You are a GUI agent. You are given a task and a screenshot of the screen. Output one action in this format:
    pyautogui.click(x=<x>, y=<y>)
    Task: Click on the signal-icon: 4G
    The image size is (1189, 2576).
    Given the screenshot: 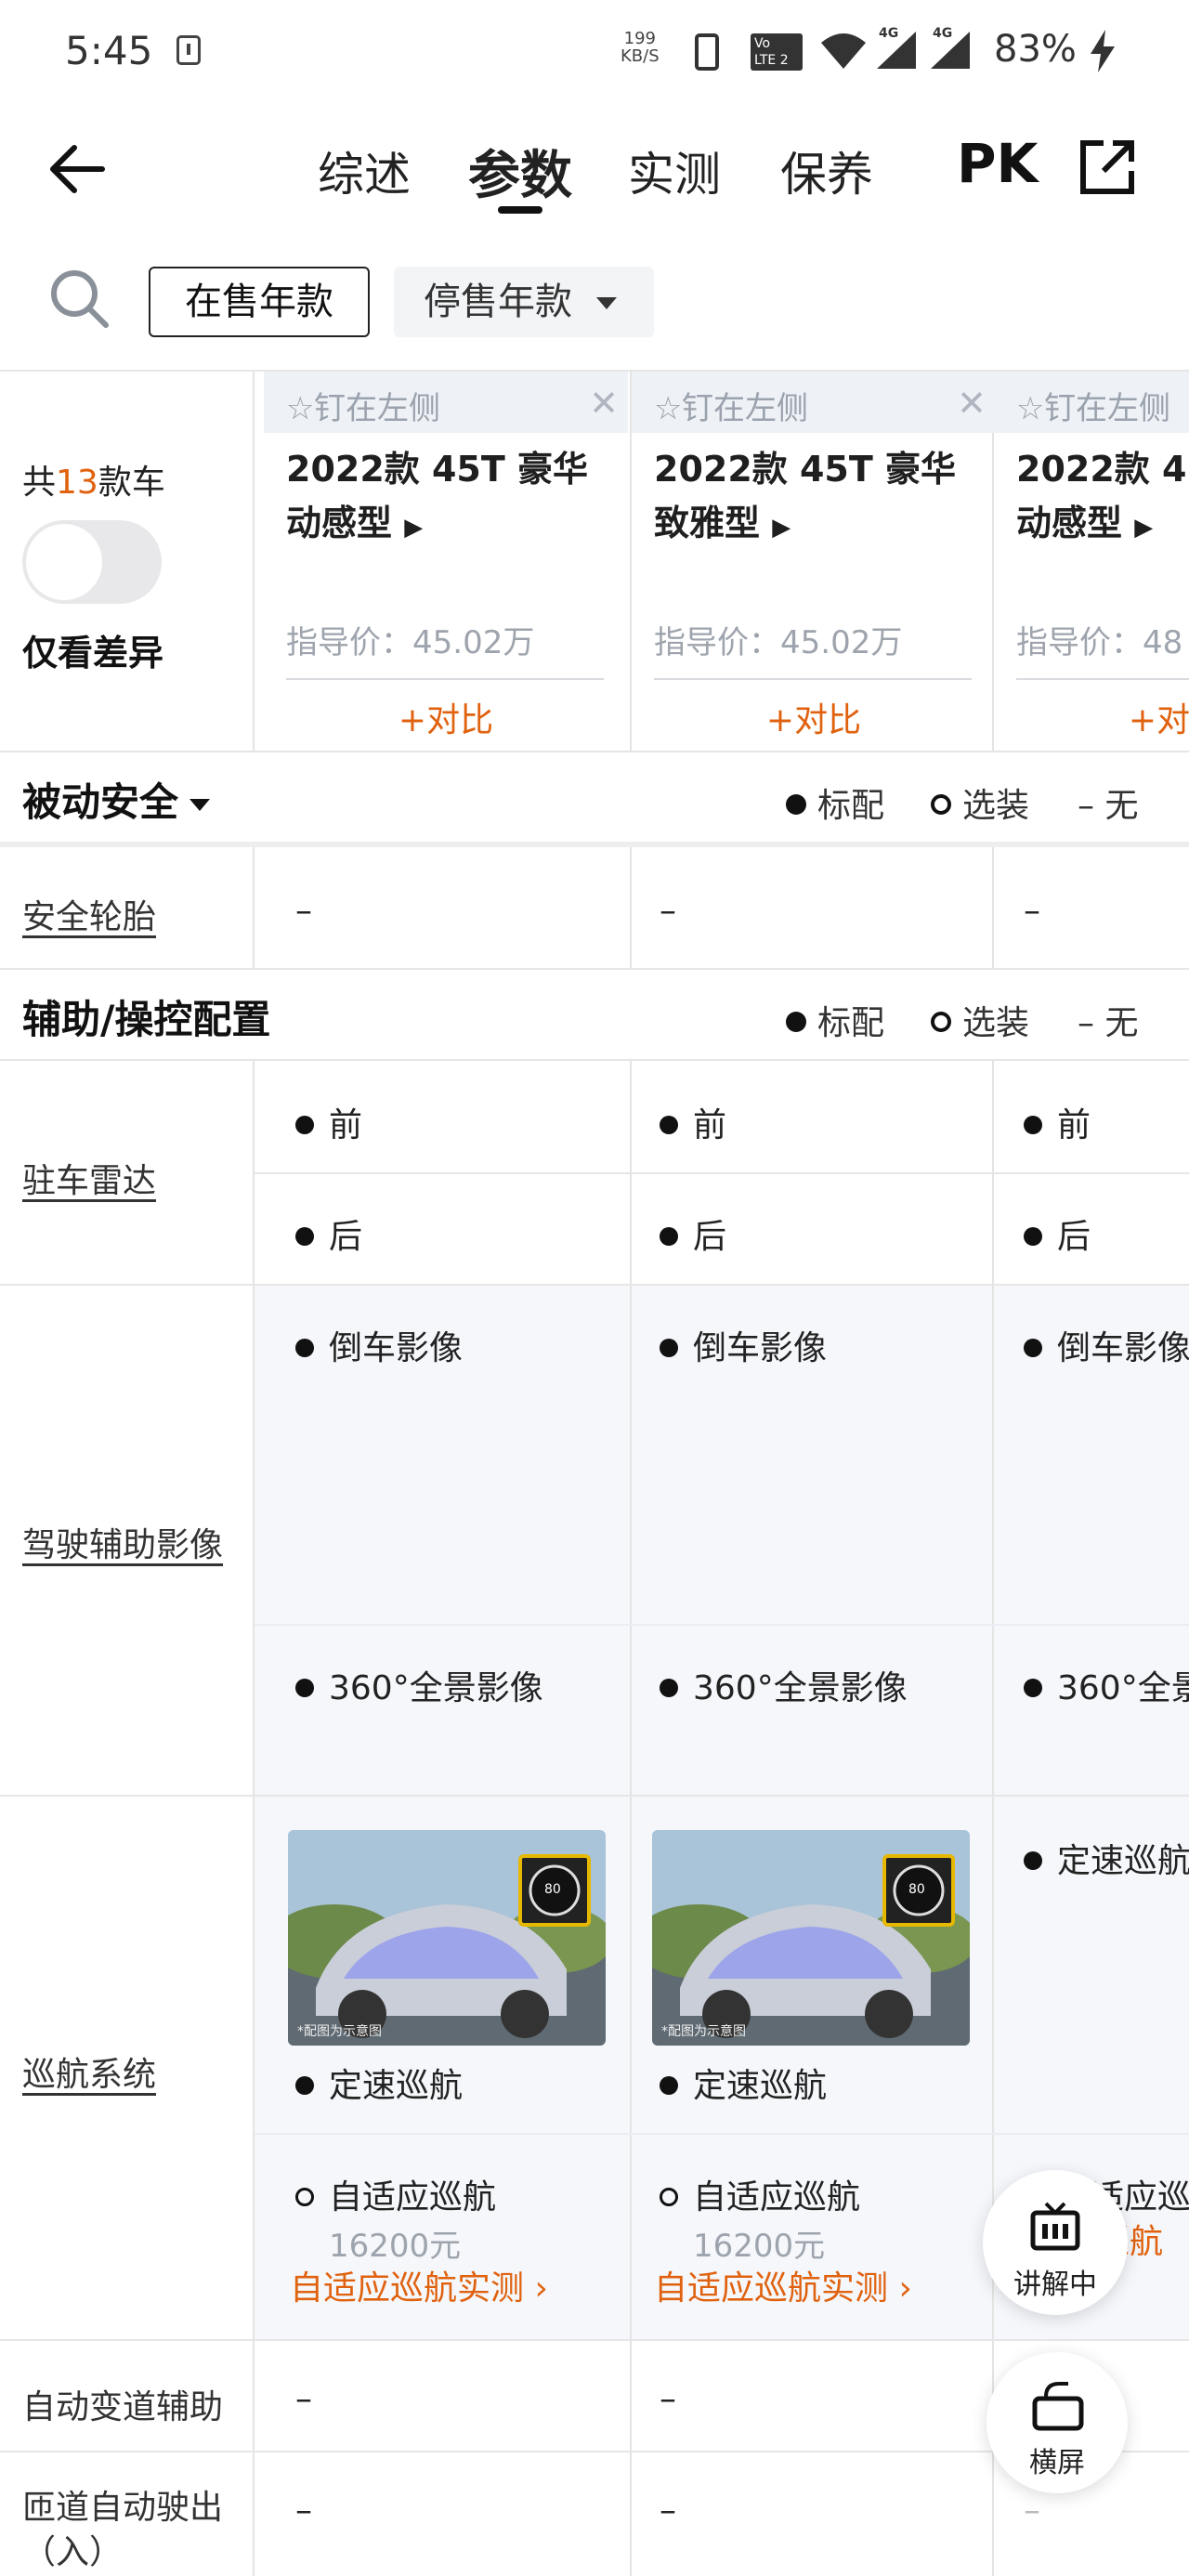 What is the action you would take?
    pyautogui.click(x=897, y=50)
    